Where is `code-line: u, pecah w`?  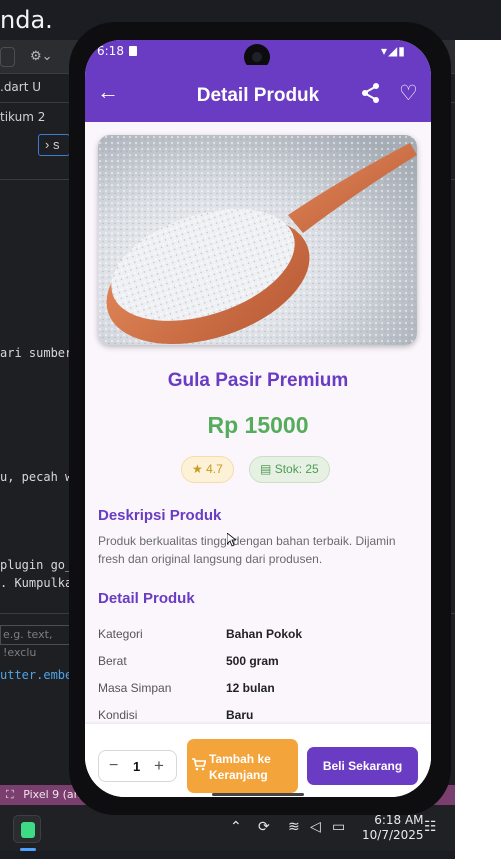
code-line: u, pecah w is located at coordinates (36, 477).